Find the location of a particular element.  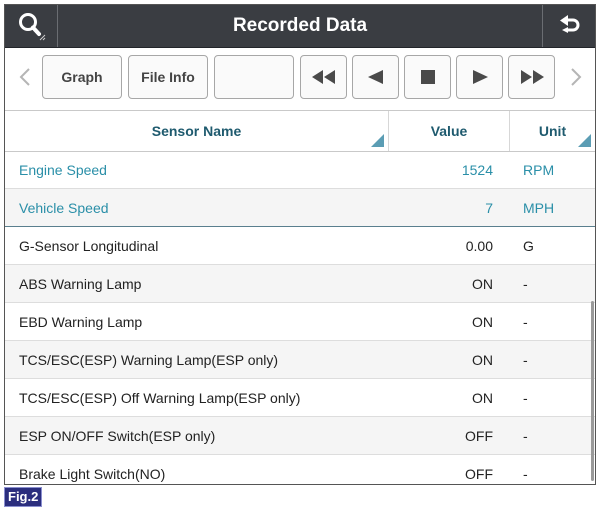

sensor-value-cell: 7 is located at coordinates (489, 208).